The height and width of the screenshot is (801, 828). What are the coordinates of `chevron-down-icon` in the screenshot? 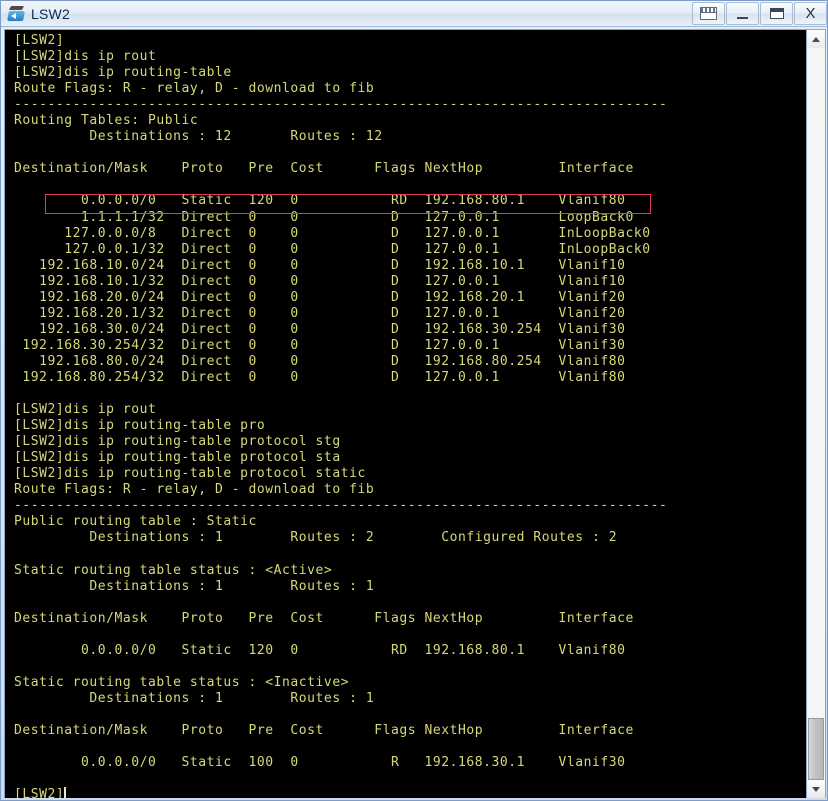 It's located at (816, 789).